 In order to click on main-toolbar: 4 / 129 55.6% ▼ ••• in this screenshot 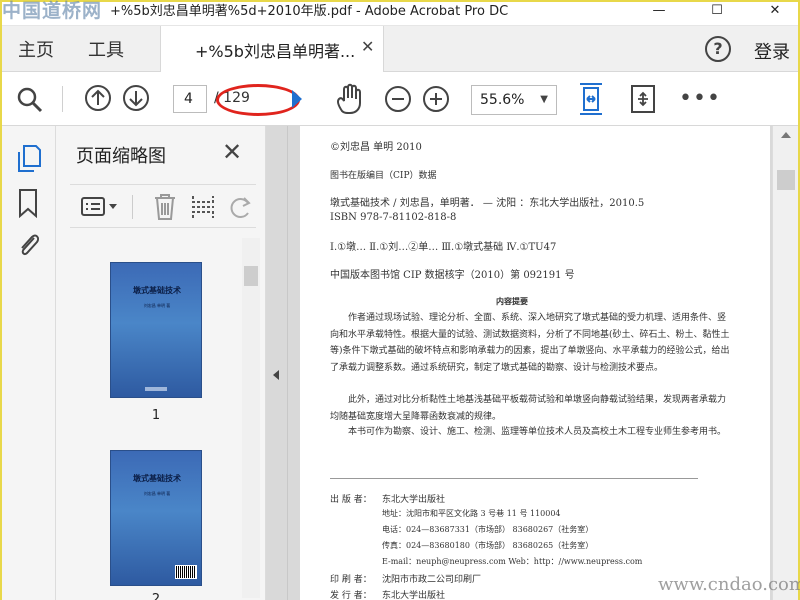, I will do `click(400, 99)`.